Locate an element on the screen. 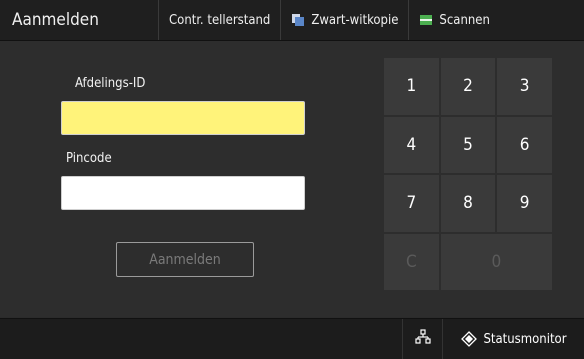 Image resolution: width=584 pixels, height=359 pixels. network-icon is located at coordinates (423, 339).